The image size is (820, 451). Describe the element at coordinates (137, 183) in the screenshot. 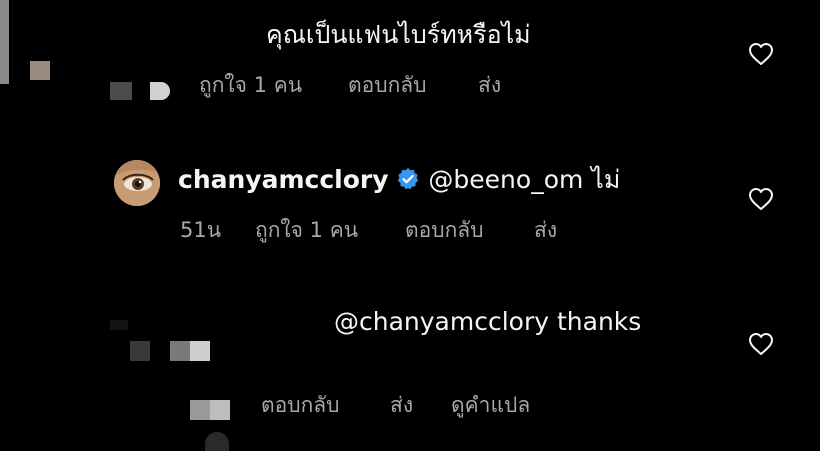

I see `avatar-chanyamcclory` at that location.